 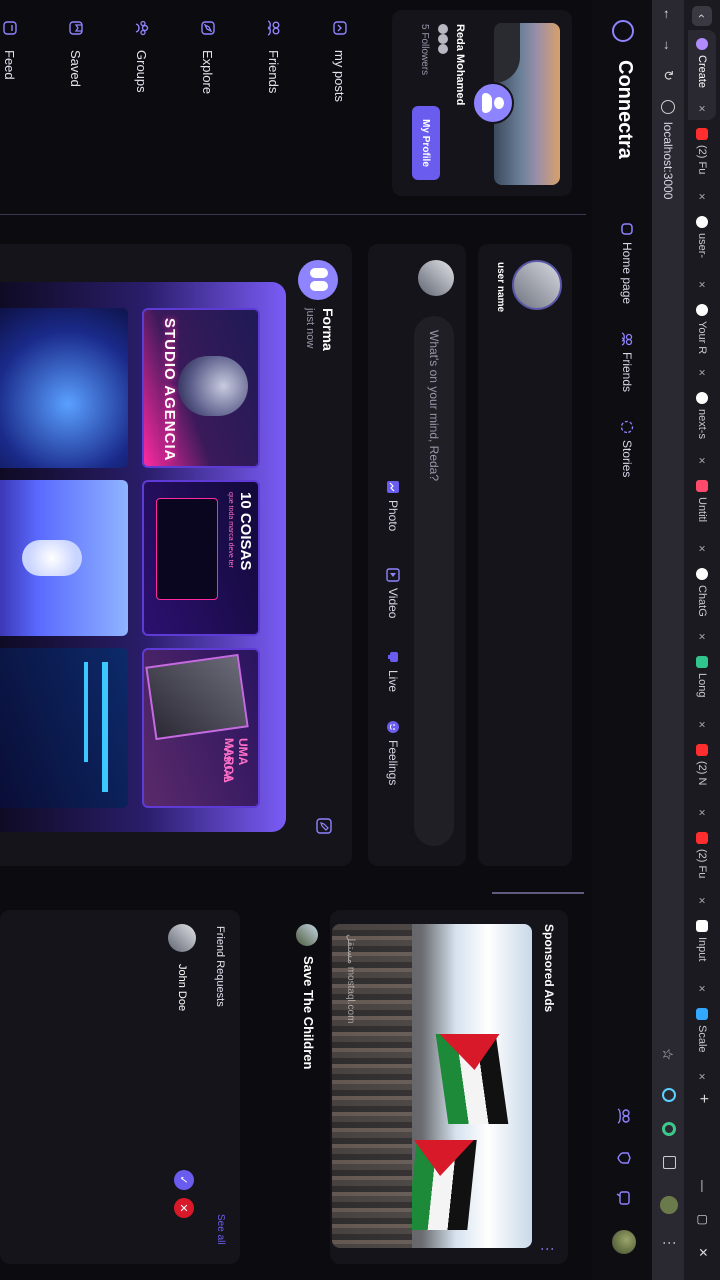 What do you see at coordinates (702, 949) in the screenshot?
I see `tab-label: Input` at bounding box center [702, 949].